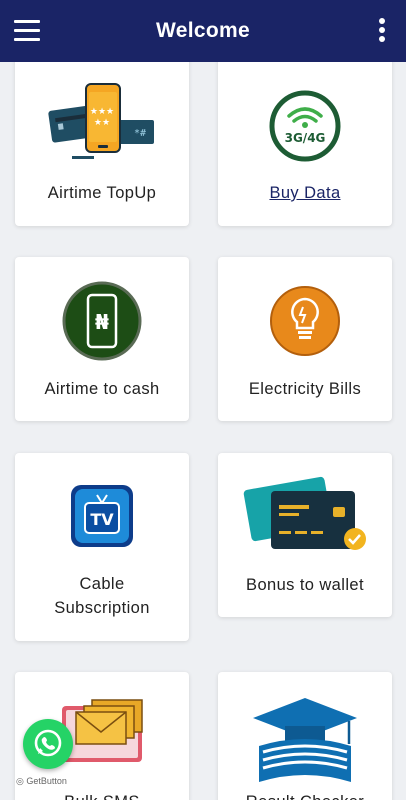 This screenshot has height=800, width=406. What do you see at coordinates (20, 781) in the screenshot?
I see `getbutton-logo-icon: ◎` at bounding box center [20, 781].